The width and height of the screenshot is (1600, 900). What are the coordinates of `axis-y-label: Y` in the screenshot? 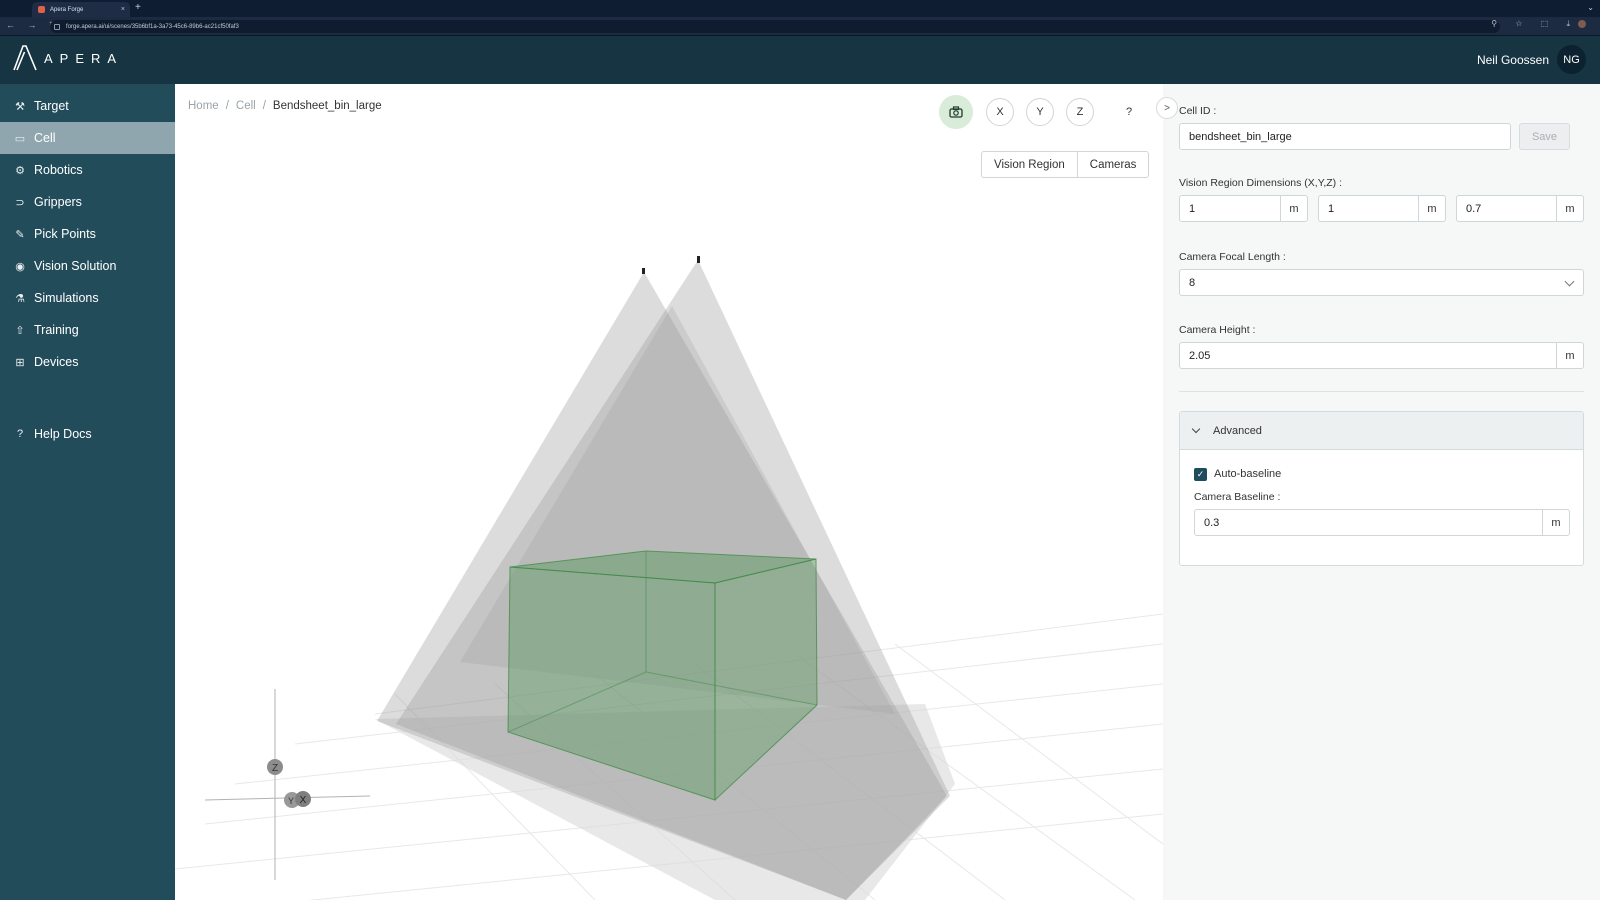 It's located at (291, 801).